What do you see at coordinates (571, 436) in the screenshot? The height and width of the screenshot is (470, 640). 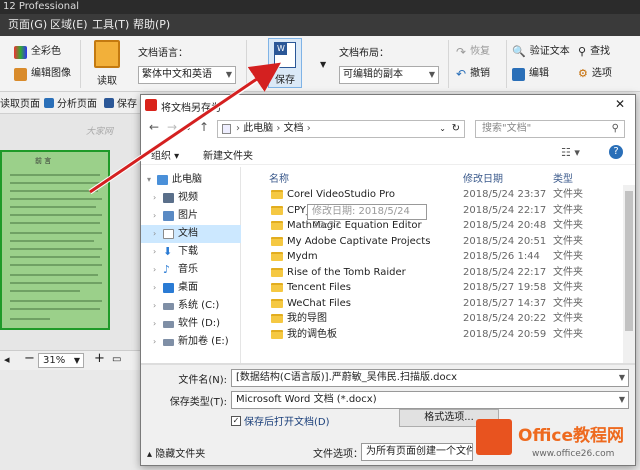 I see `watermark-text: Office教程网` at bounding box center [571, 436].